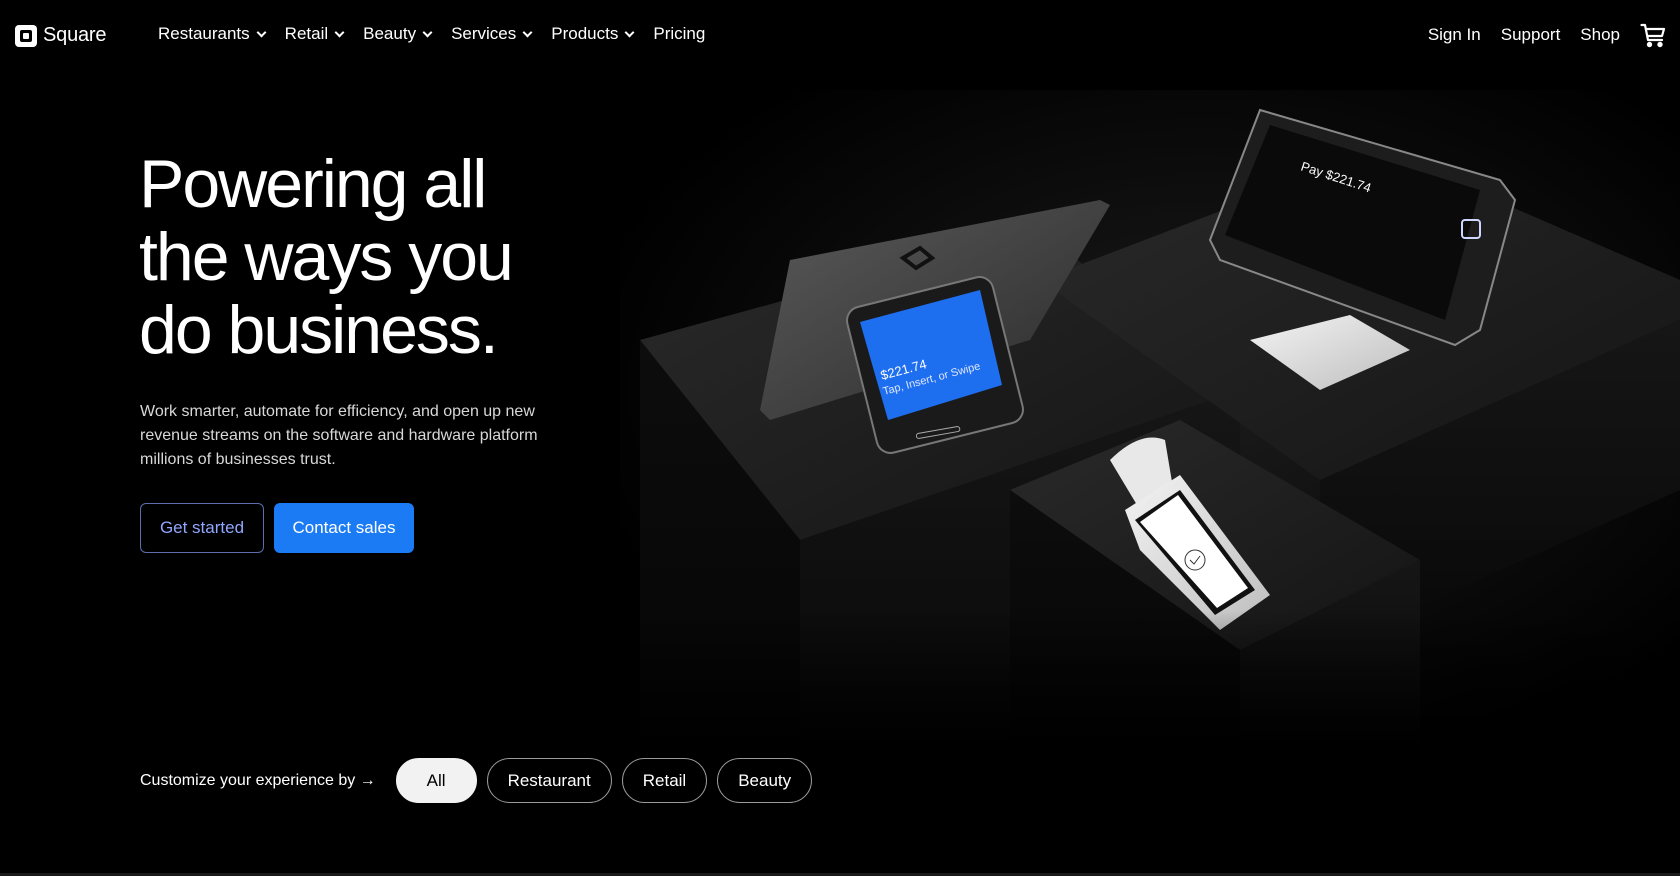 This screenshot has width=1680, height=876. I want to click on account-menu: Sign In Support Shop, so click(1547, 35).